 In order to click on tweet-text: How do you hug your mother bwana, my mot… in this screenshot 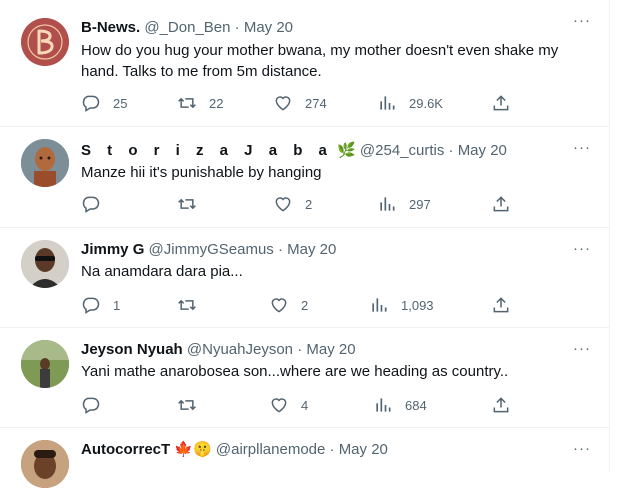, I will do `click(320, 61)`.